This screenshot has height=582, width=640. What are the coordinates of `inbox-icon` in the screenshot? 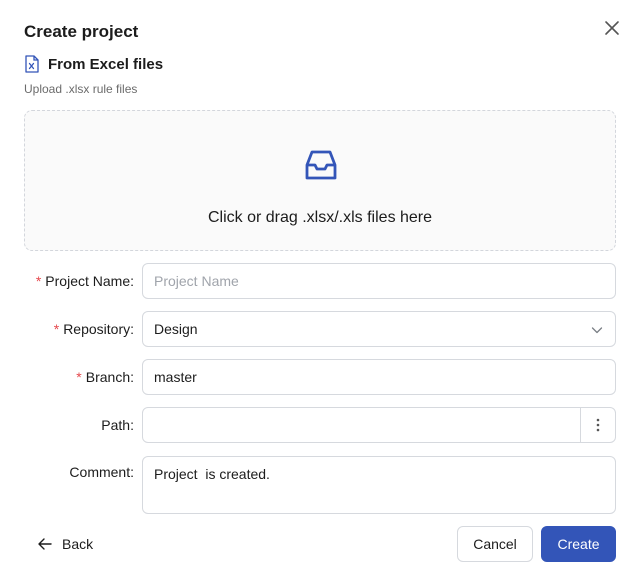 It's located at (321, 165).